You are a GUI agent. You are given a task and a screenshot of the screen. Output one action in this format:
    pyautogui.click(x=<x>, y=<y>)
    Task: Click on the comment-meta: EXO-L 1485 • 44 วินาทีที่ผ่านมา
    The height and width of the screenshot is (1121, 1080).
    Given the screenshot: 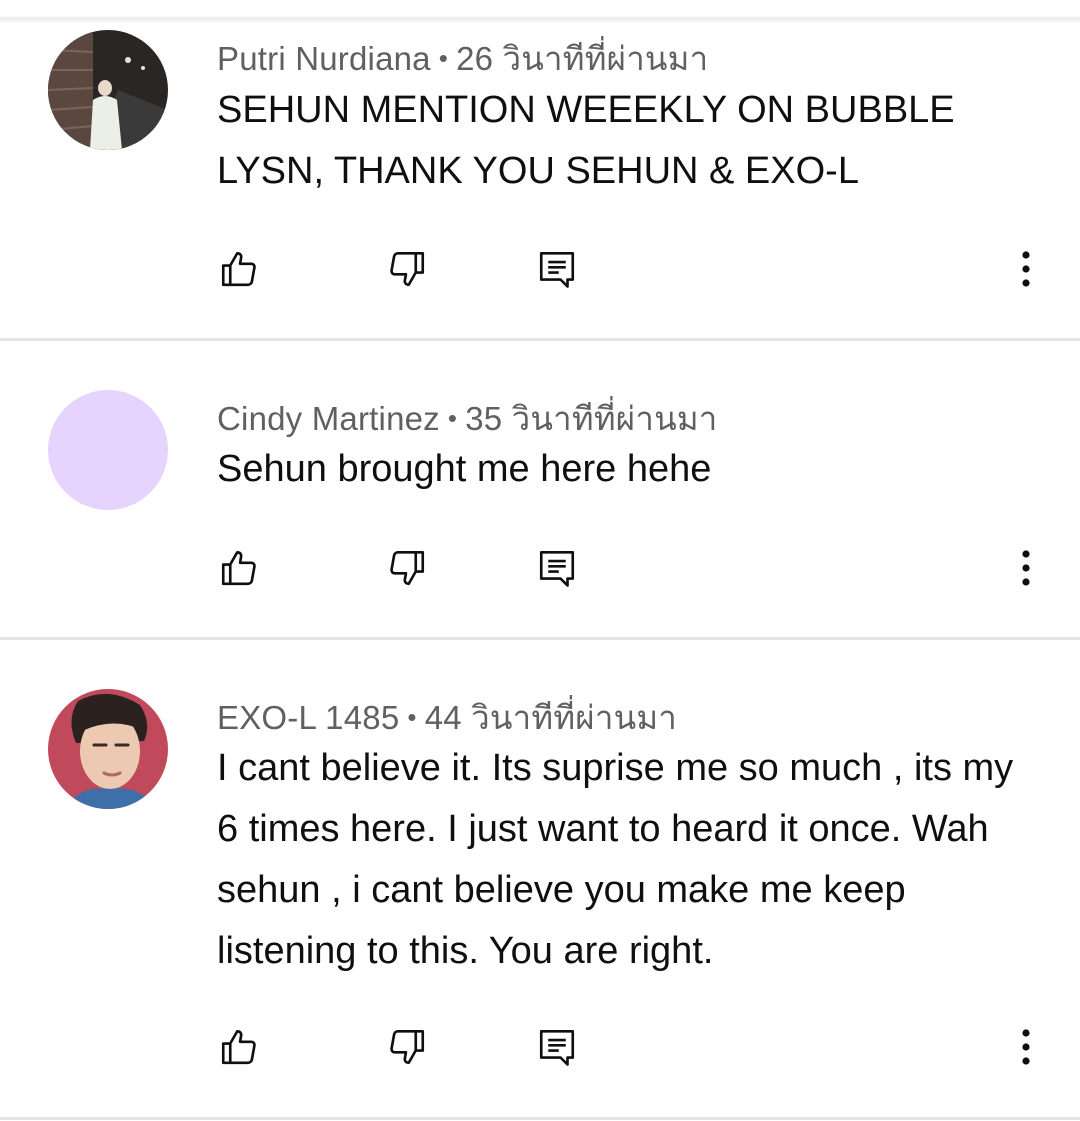 What is the action you would take?
    pyautogui.click(x=447, y=717)
    